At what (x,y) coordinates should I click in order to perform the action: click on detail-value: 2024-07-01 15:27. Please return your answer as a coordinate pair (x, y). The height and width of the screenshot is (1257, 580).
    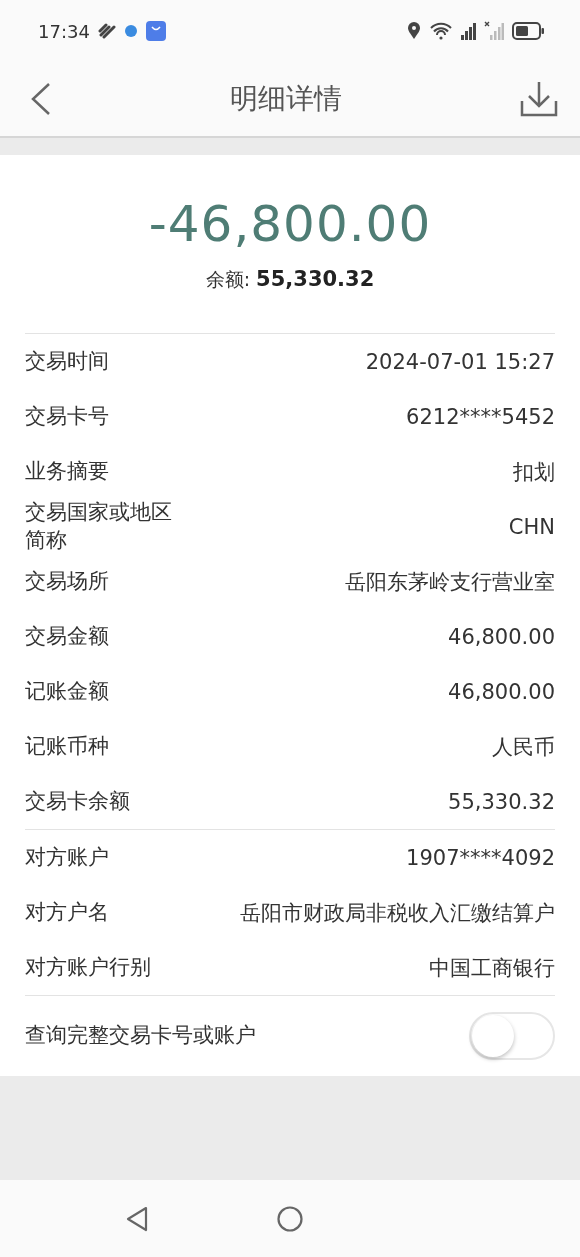
    Looking at the image, I should click on (460, 361).